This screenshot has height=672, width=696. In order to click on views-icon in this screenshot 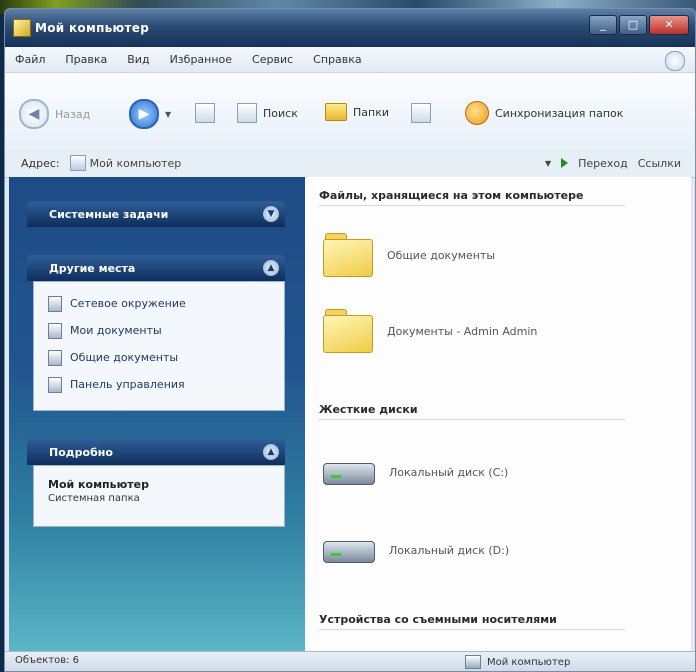, I will do `click(421, 113)`.